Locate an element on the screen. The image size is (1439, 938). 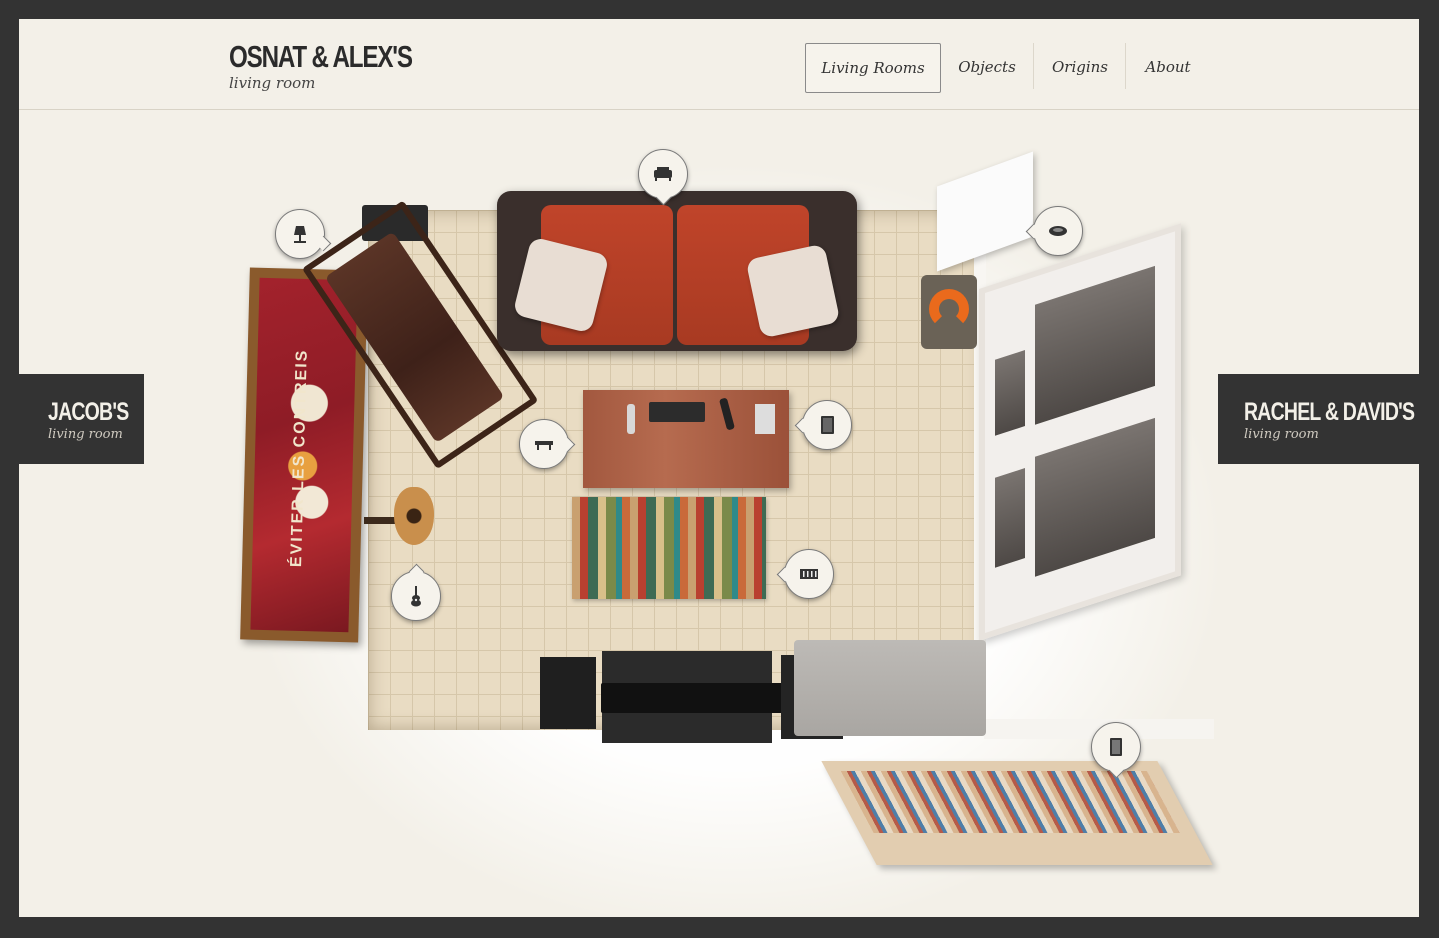
basket is located at coordinates (949, 312).